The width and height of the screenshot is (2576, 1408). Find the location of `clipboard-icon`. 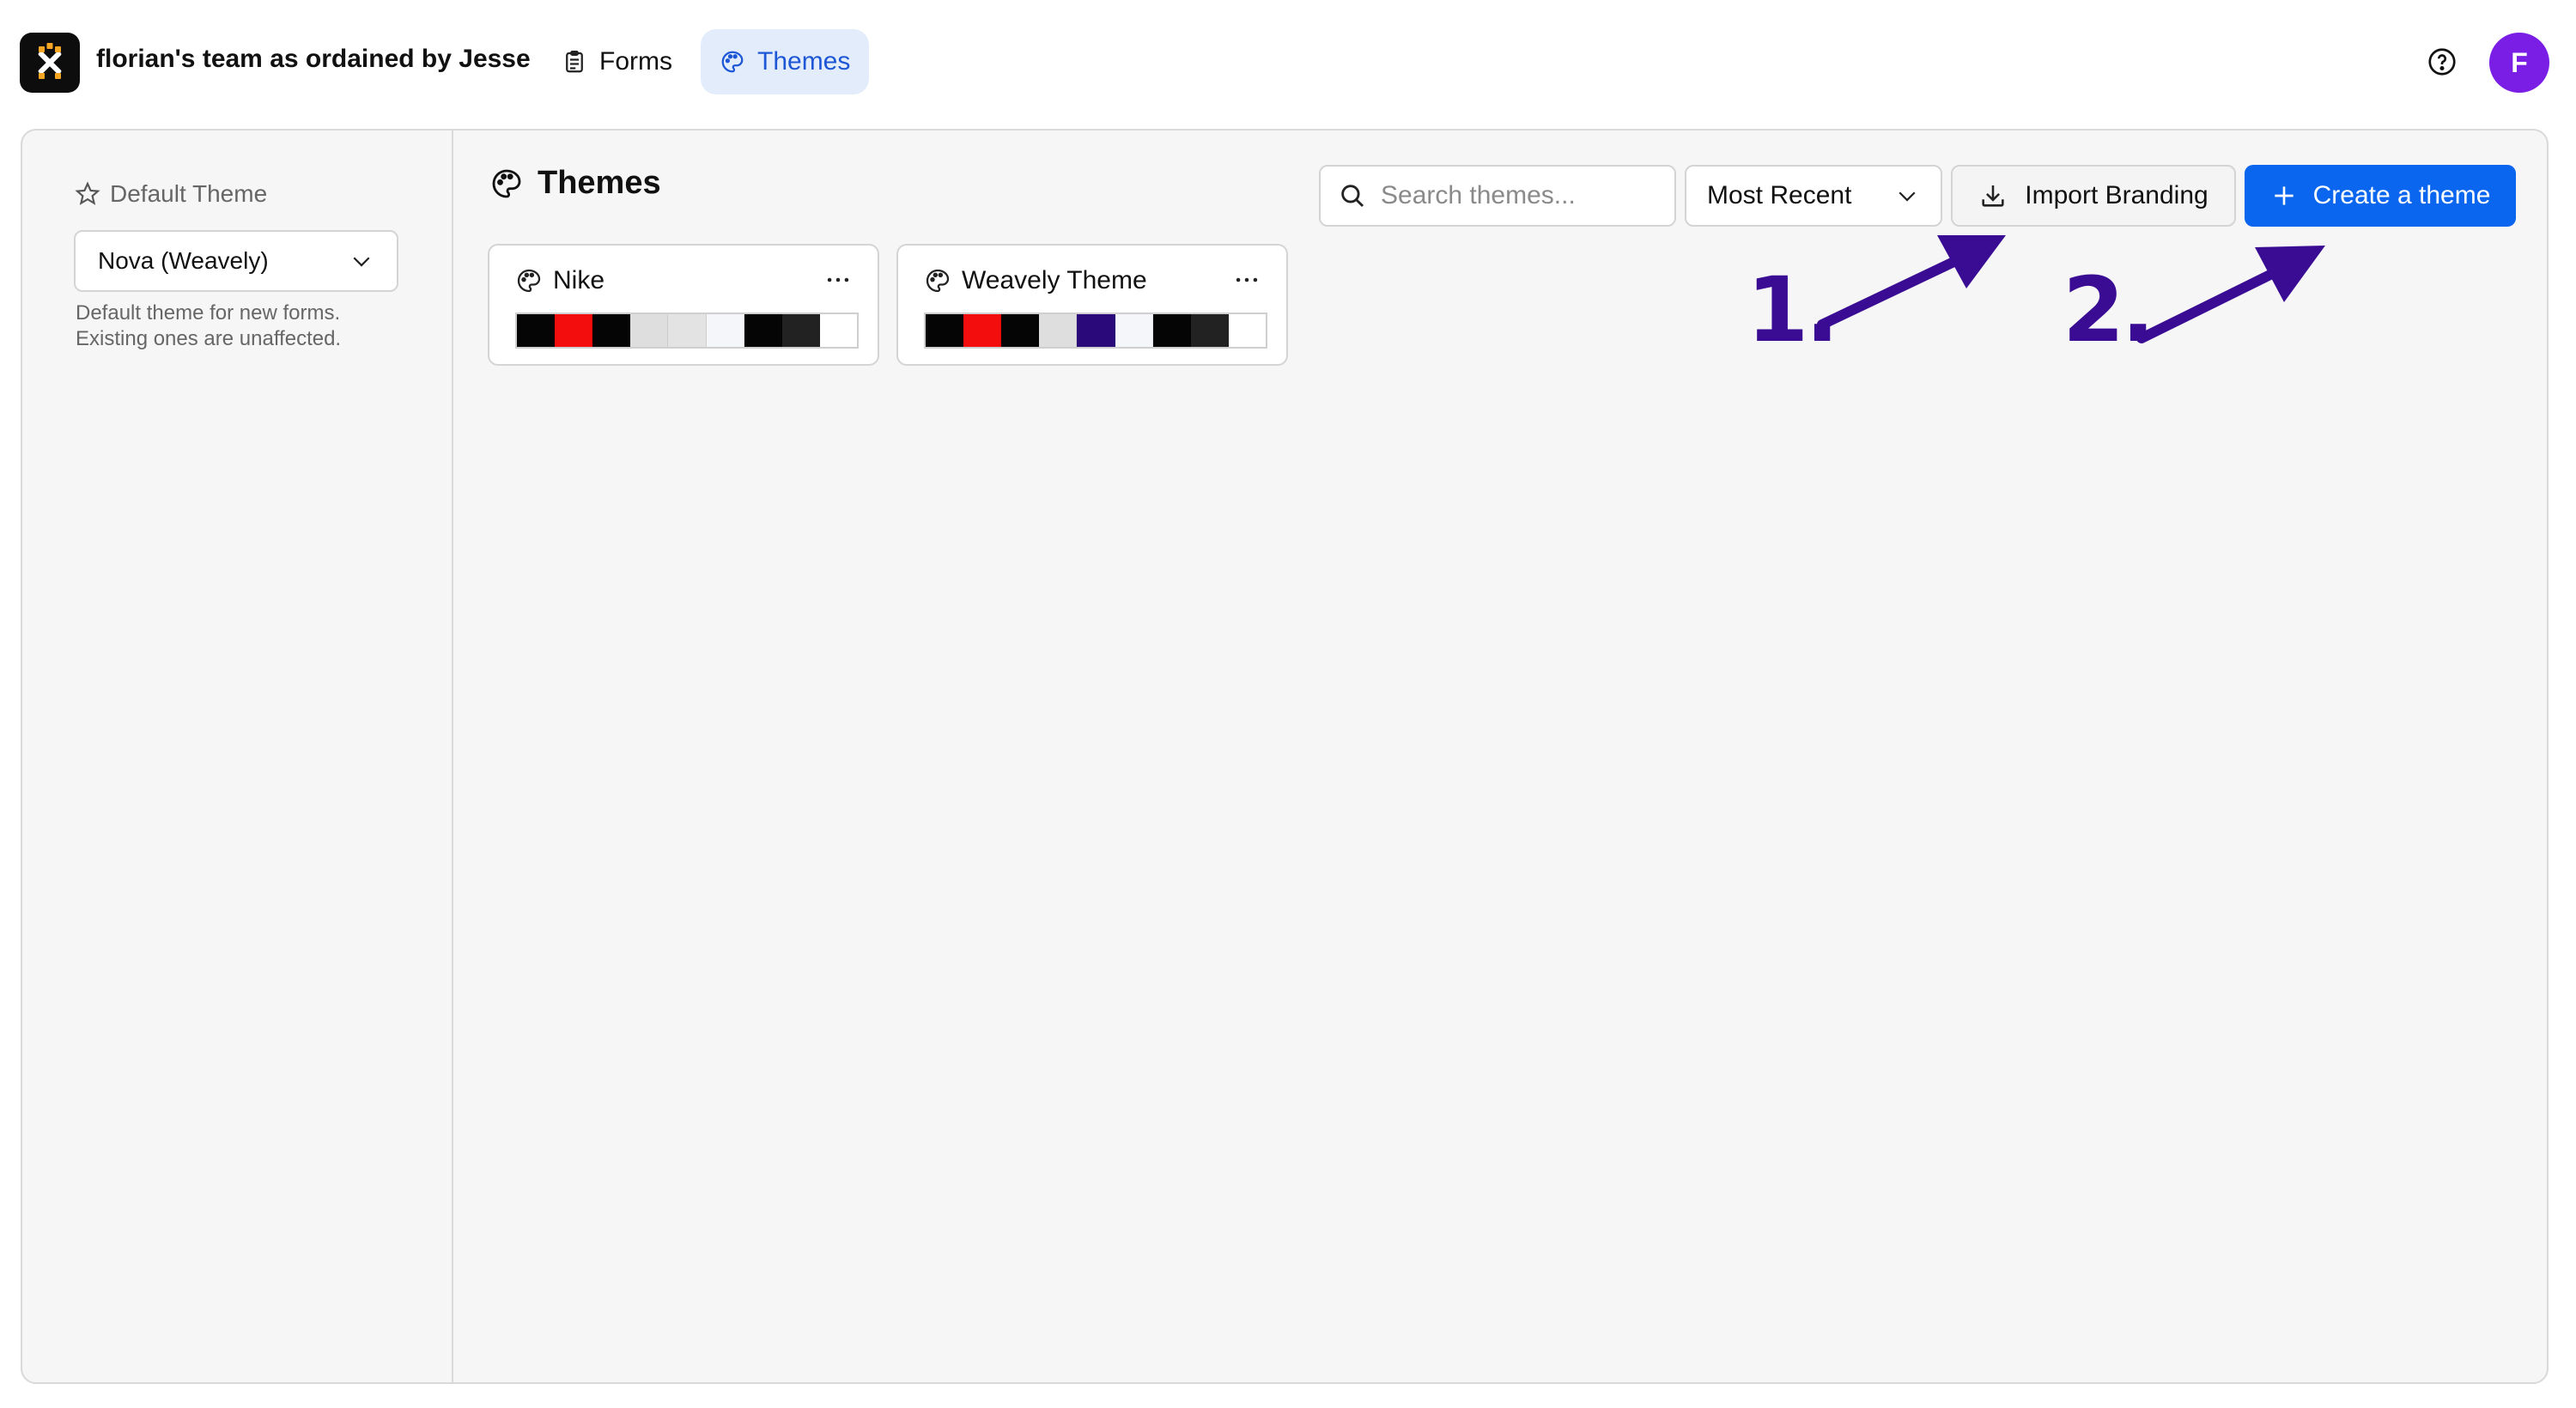

clipboard-icon is located at coordinates (574, 62).